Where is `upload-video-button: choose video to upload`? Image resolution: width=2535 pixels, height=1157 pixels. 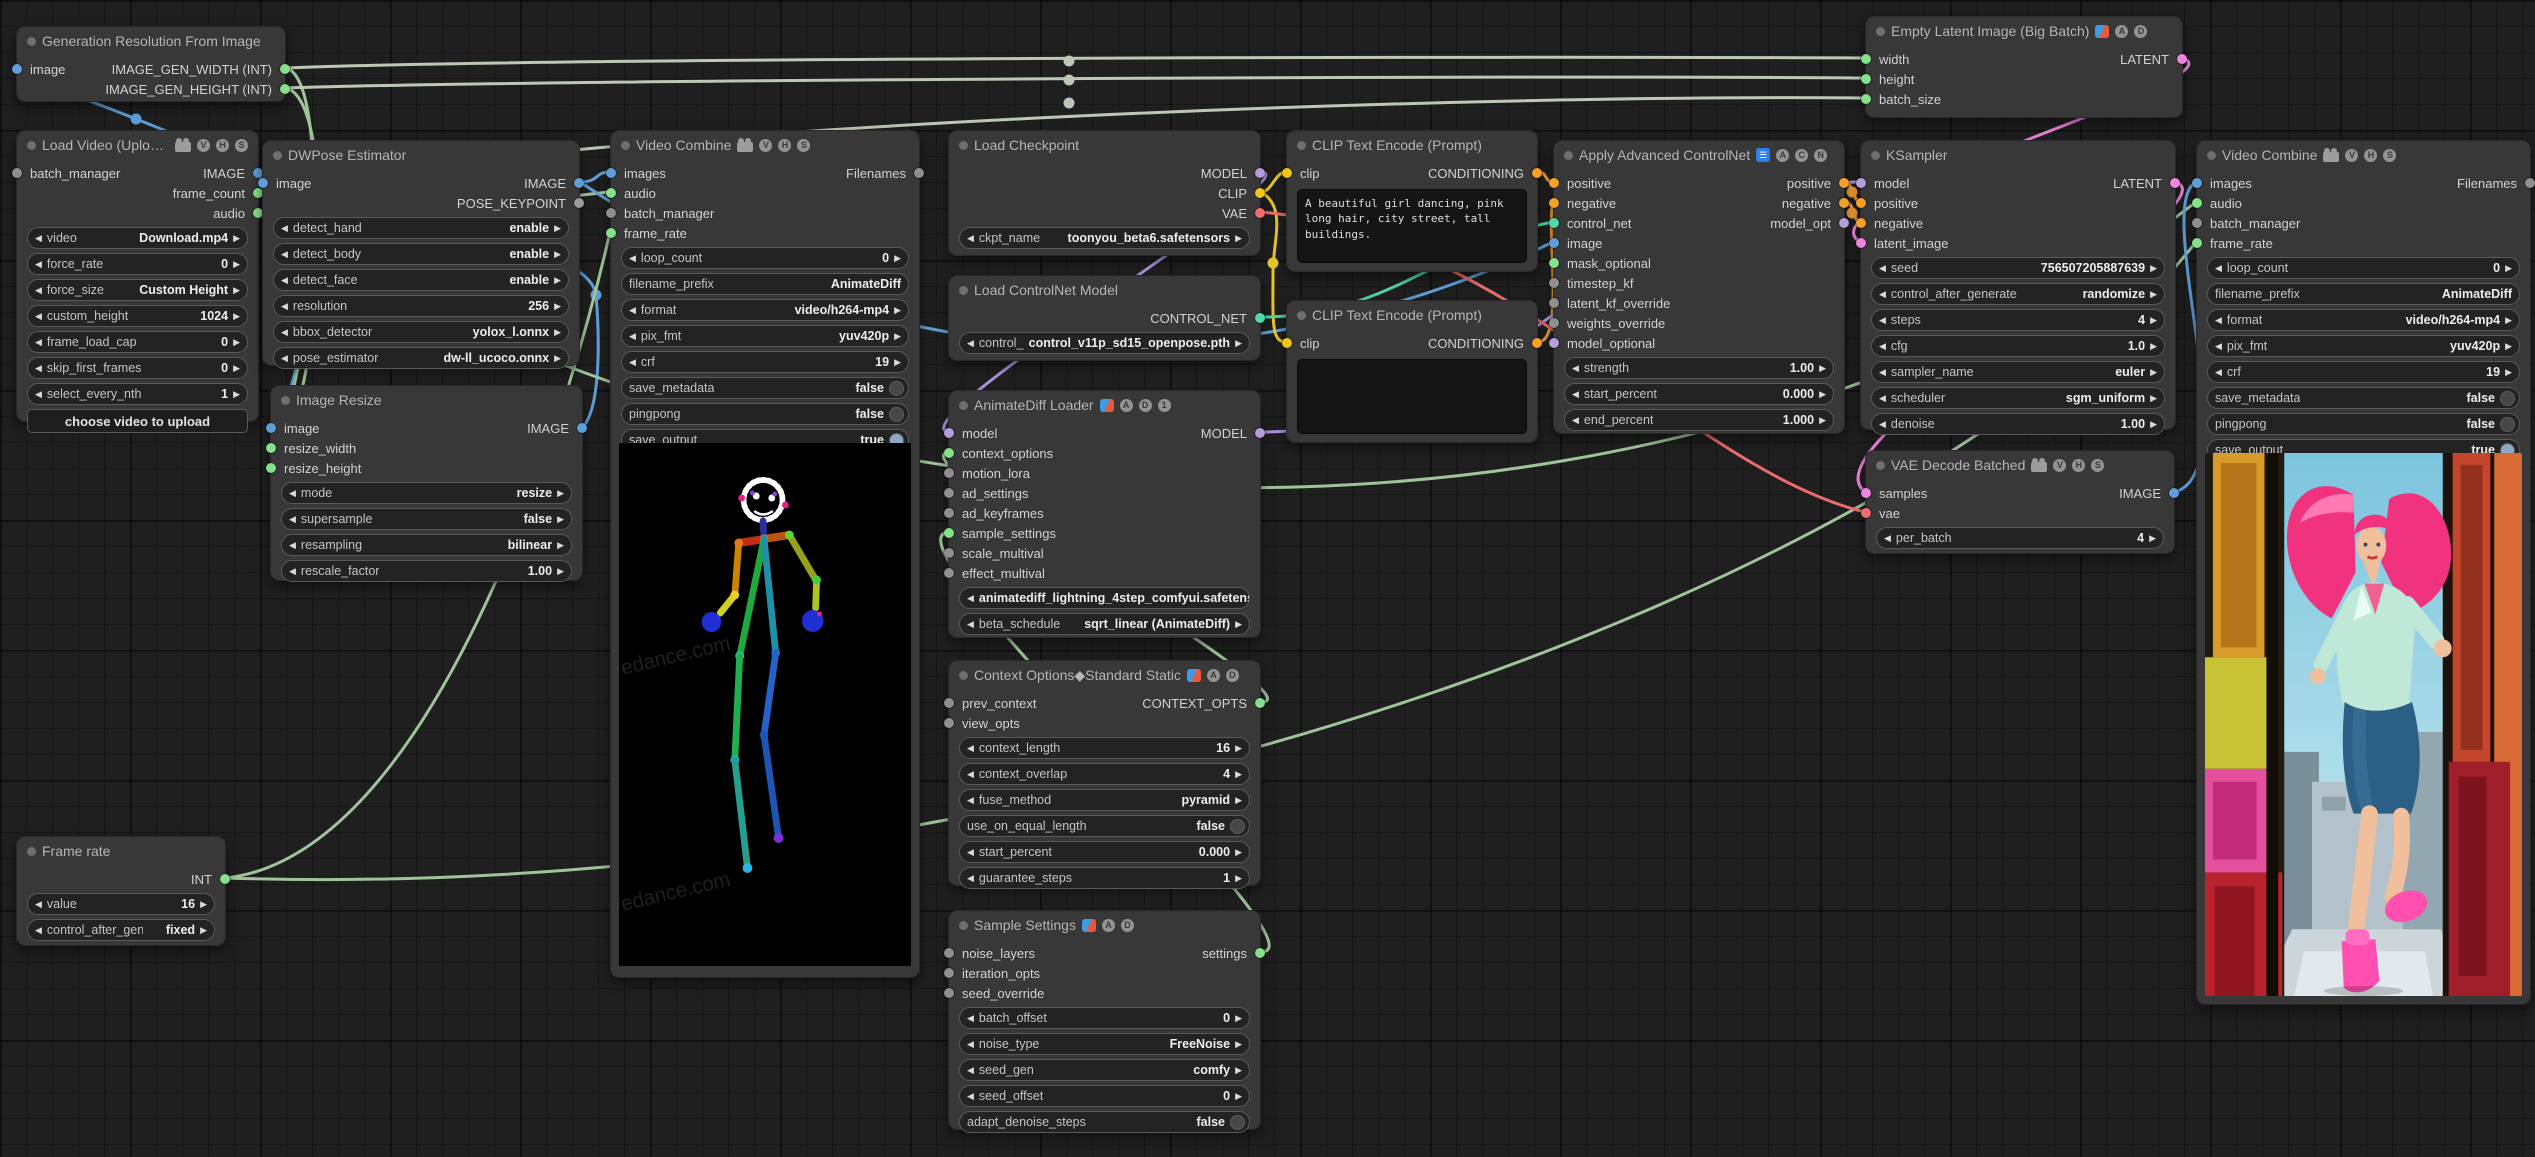 upload-video-button: choose video to upload is located at coordinates (137, 421).